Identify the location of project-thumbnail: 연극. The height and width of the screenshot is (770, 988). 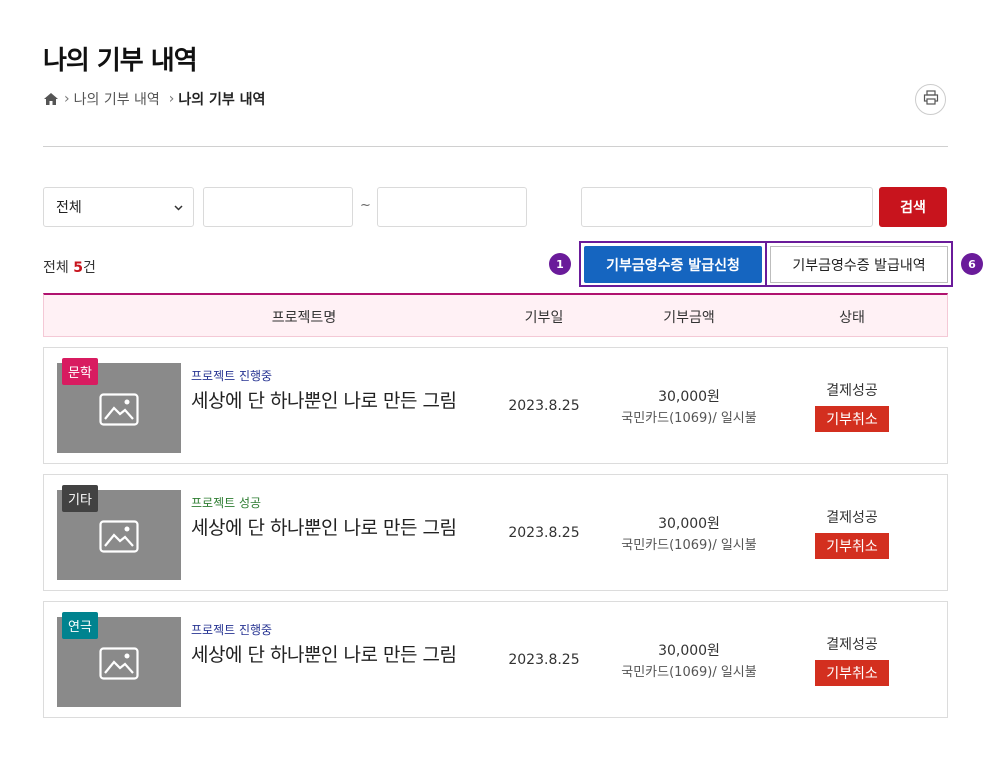
(119, 659).